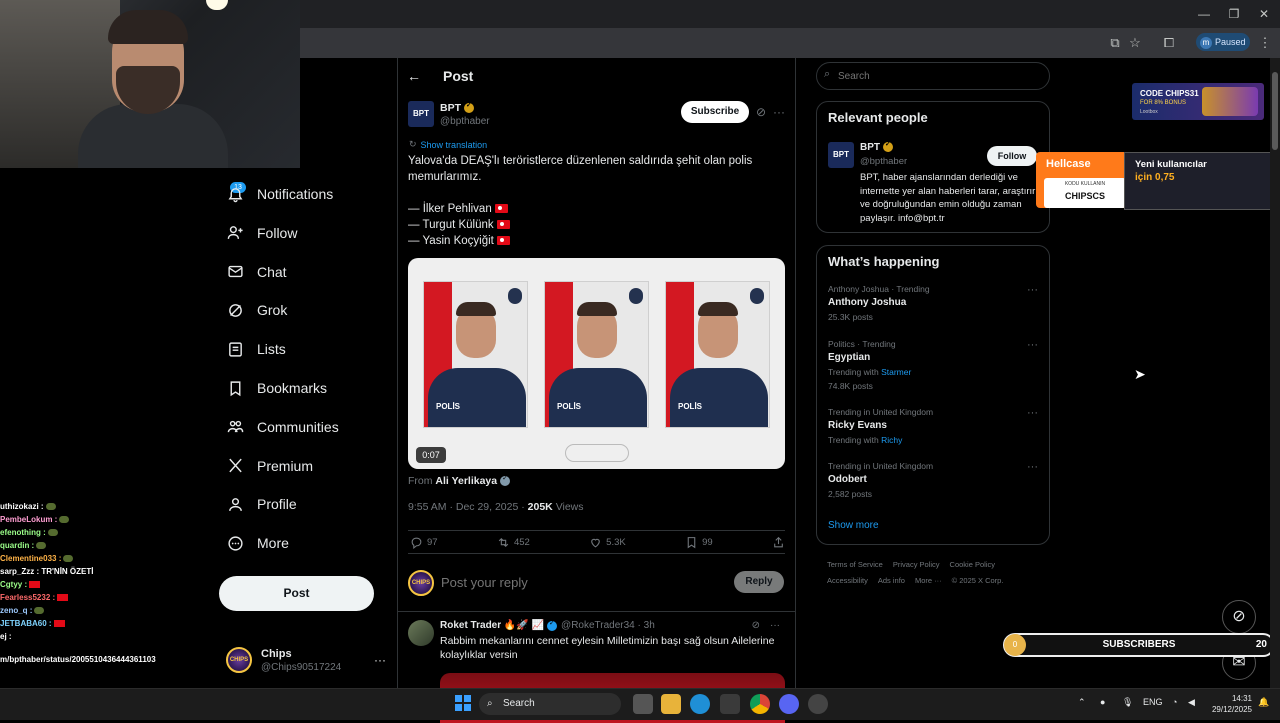 Image resolution: width=1280 pixels, height=723 pixels. I want to click on account-switcher: CHIPS Chips @Chips90517224 ···, so click(306, 660).